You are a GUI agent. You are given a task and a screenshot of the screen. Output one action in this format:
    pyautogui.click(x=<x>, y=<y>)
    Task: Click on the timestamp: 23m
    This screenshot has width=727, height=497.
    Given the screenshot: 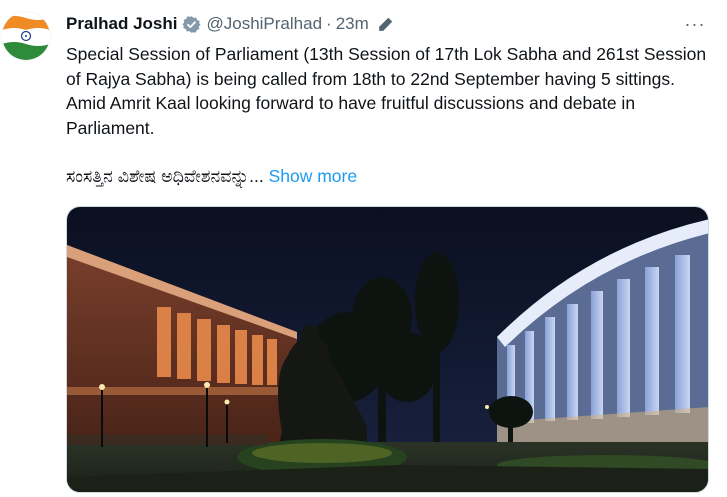 What is the action you would take?
    pyautogui.click(x=352, y=24)
    